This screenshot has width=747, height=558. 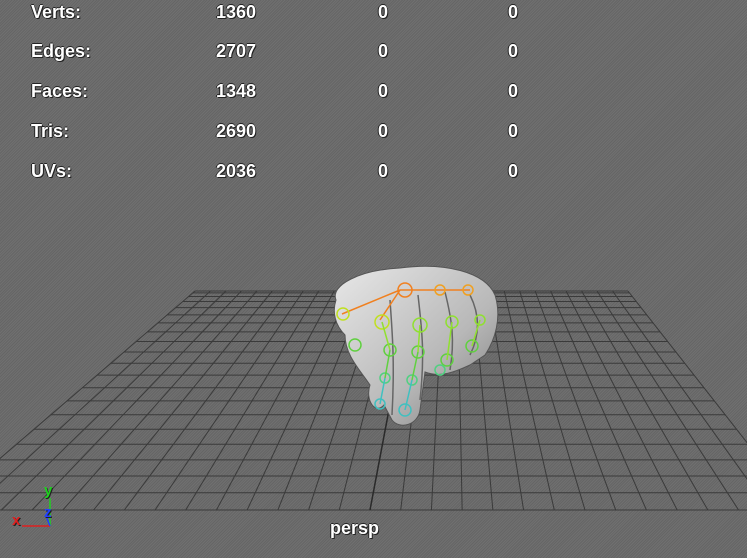 What do you see at coordinates (61, 51) in the screenshot?
I see `stat-label-edges: Edges:` at bounding box center [61, 51].